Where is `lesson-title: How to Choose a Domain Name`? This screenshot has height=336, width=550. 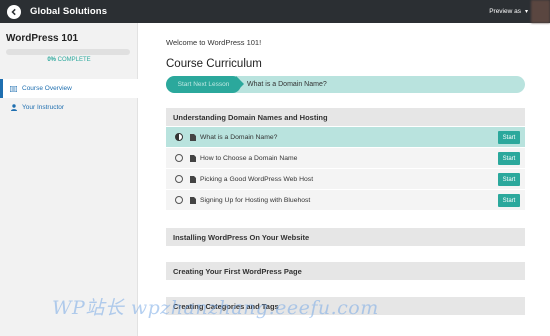 lesson-title: How to Choose a Domain Name is located at coordinates (248, 158).